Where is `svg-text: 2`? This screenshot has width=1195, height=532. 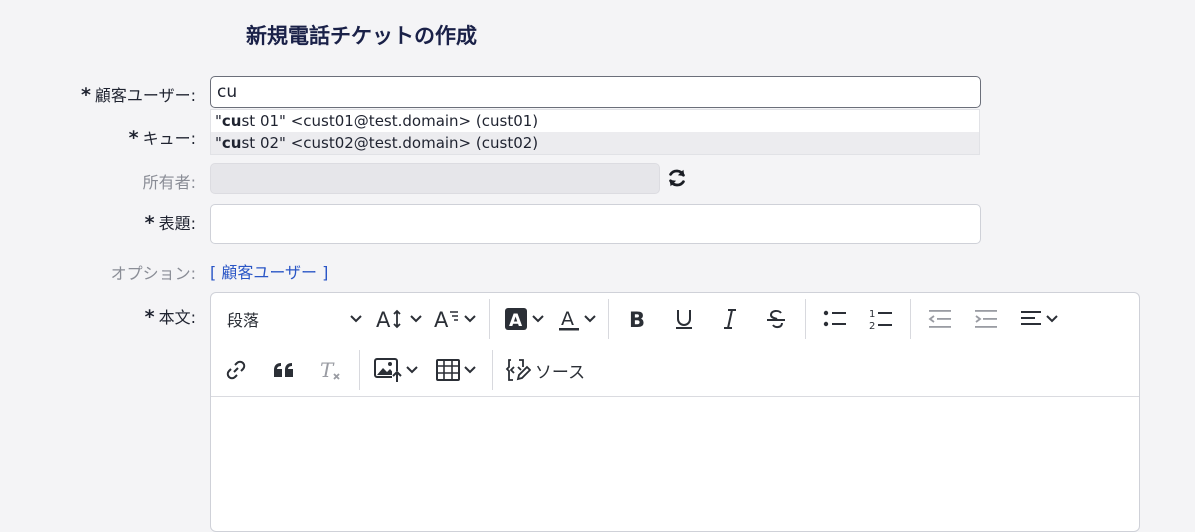
svg-text: 2 is located at coordinates (872, 326).